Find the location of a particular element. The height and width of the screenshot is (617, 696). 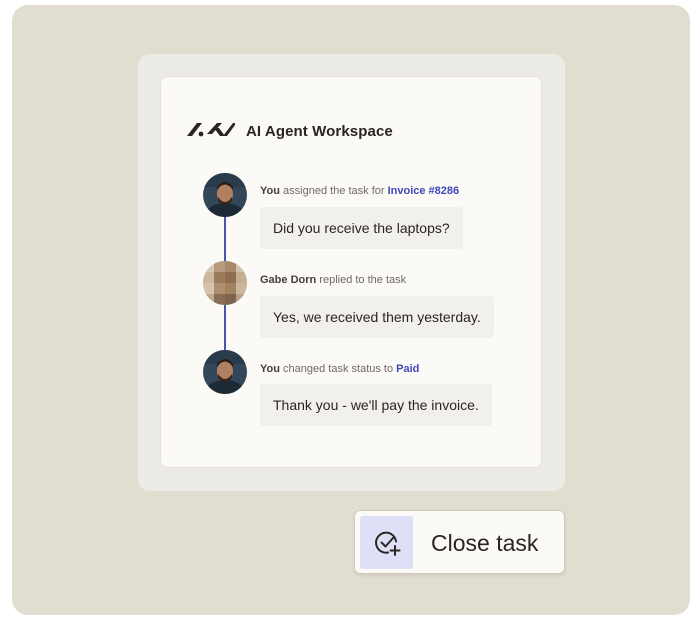

invoice-link: Invoice #8286 is located at coordinates (424, 191).